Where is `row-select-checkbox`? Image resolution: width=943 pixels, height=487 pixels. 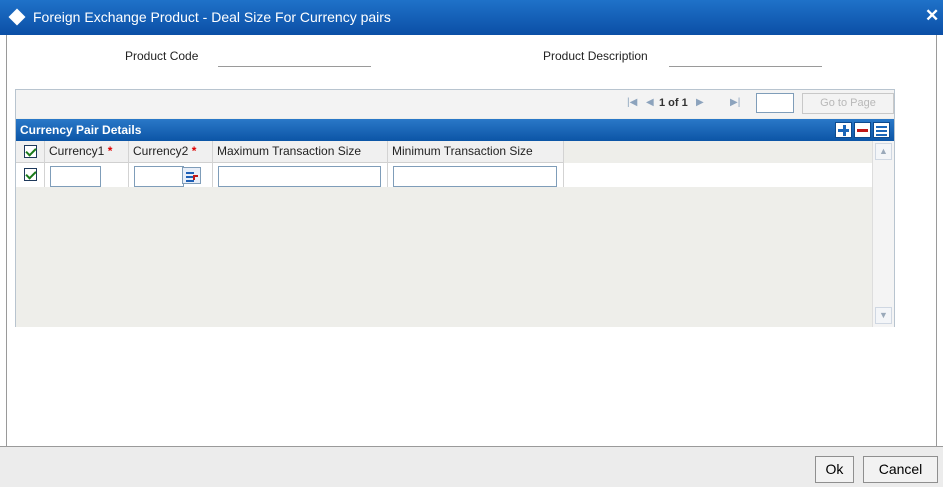 row-select-checkbox is located at coordinates (30, 174).